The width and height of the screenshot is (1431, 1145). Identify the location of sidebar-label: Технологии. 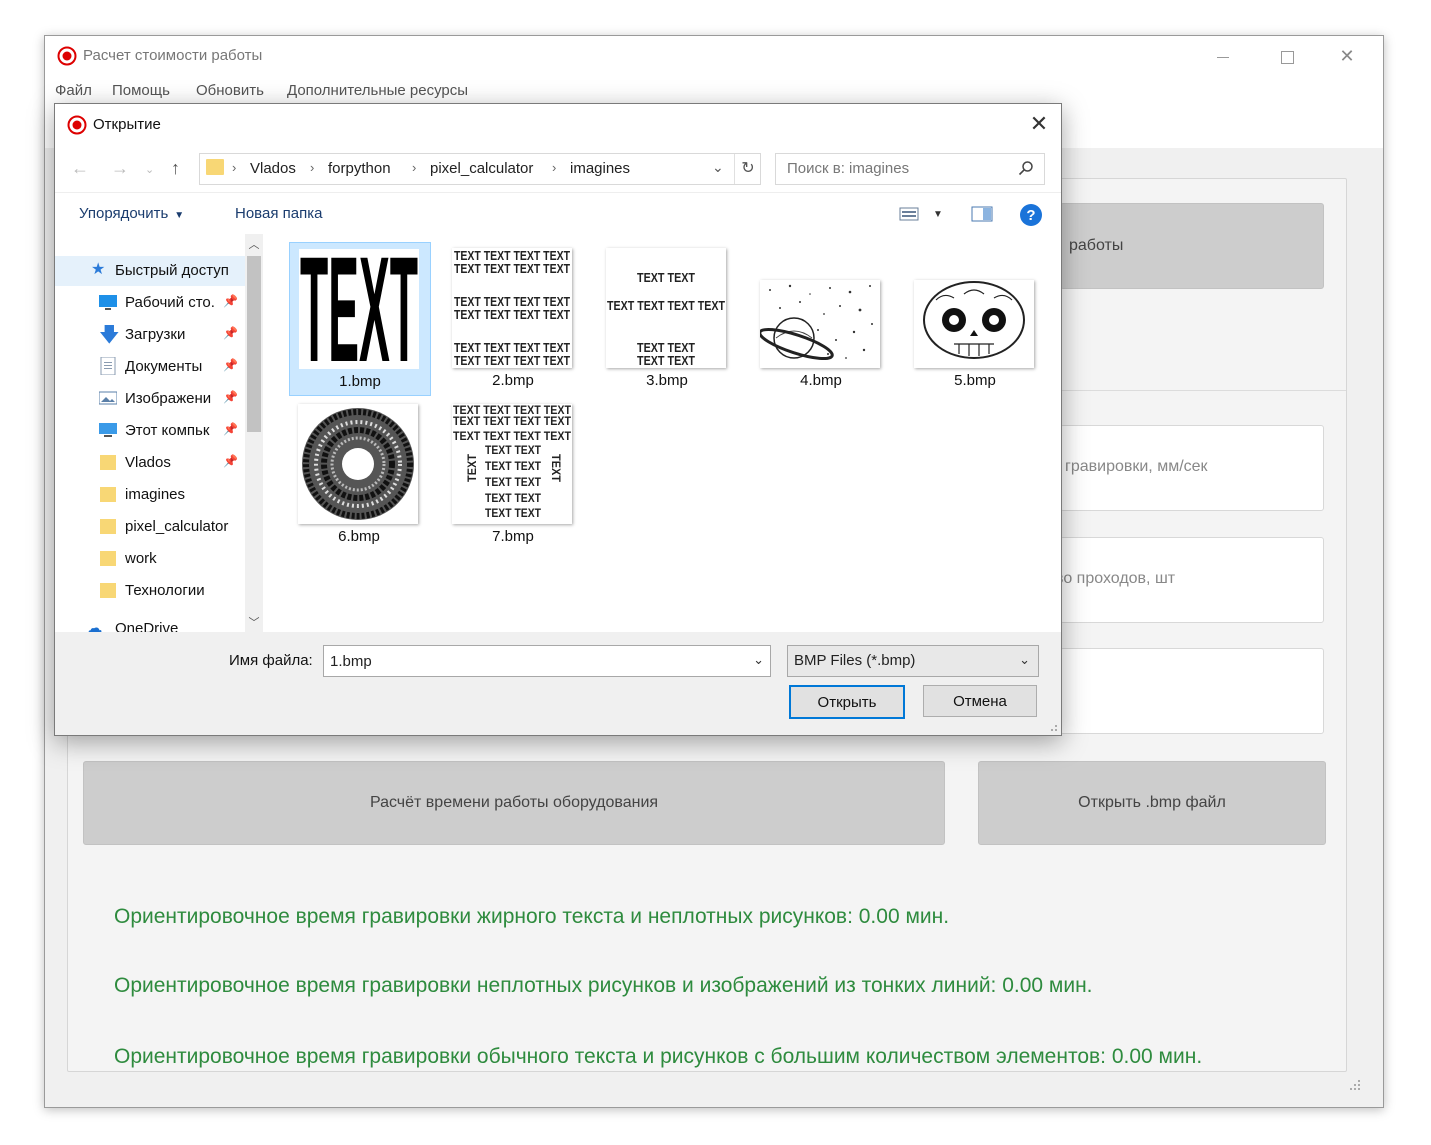
(165, 590).